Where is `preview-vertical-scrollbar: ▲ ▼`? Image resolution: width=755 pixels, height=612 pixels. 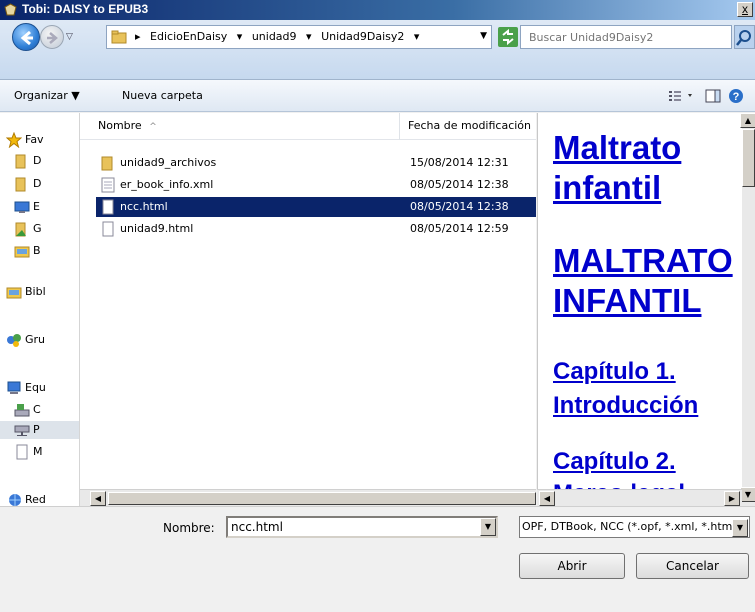
preview-vertical-scrollbar: ▲ ▼ is located at coordinates (747, 309).